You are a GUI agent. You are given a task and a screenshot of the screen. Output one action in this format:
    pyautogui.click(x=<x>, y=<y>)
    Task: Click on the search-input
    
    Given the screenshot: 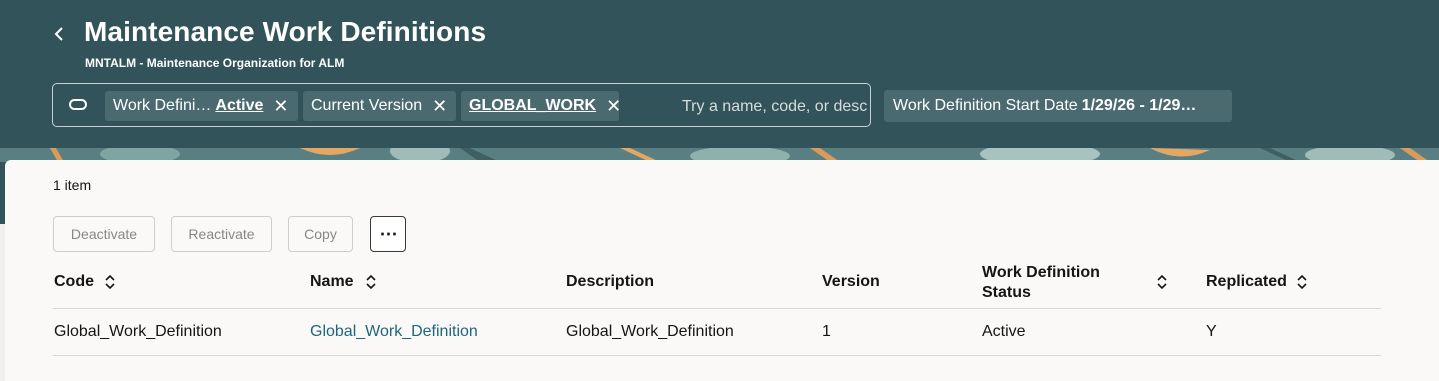 What is the action you would take?
    pyautogui.click(x=775, y=107)
    